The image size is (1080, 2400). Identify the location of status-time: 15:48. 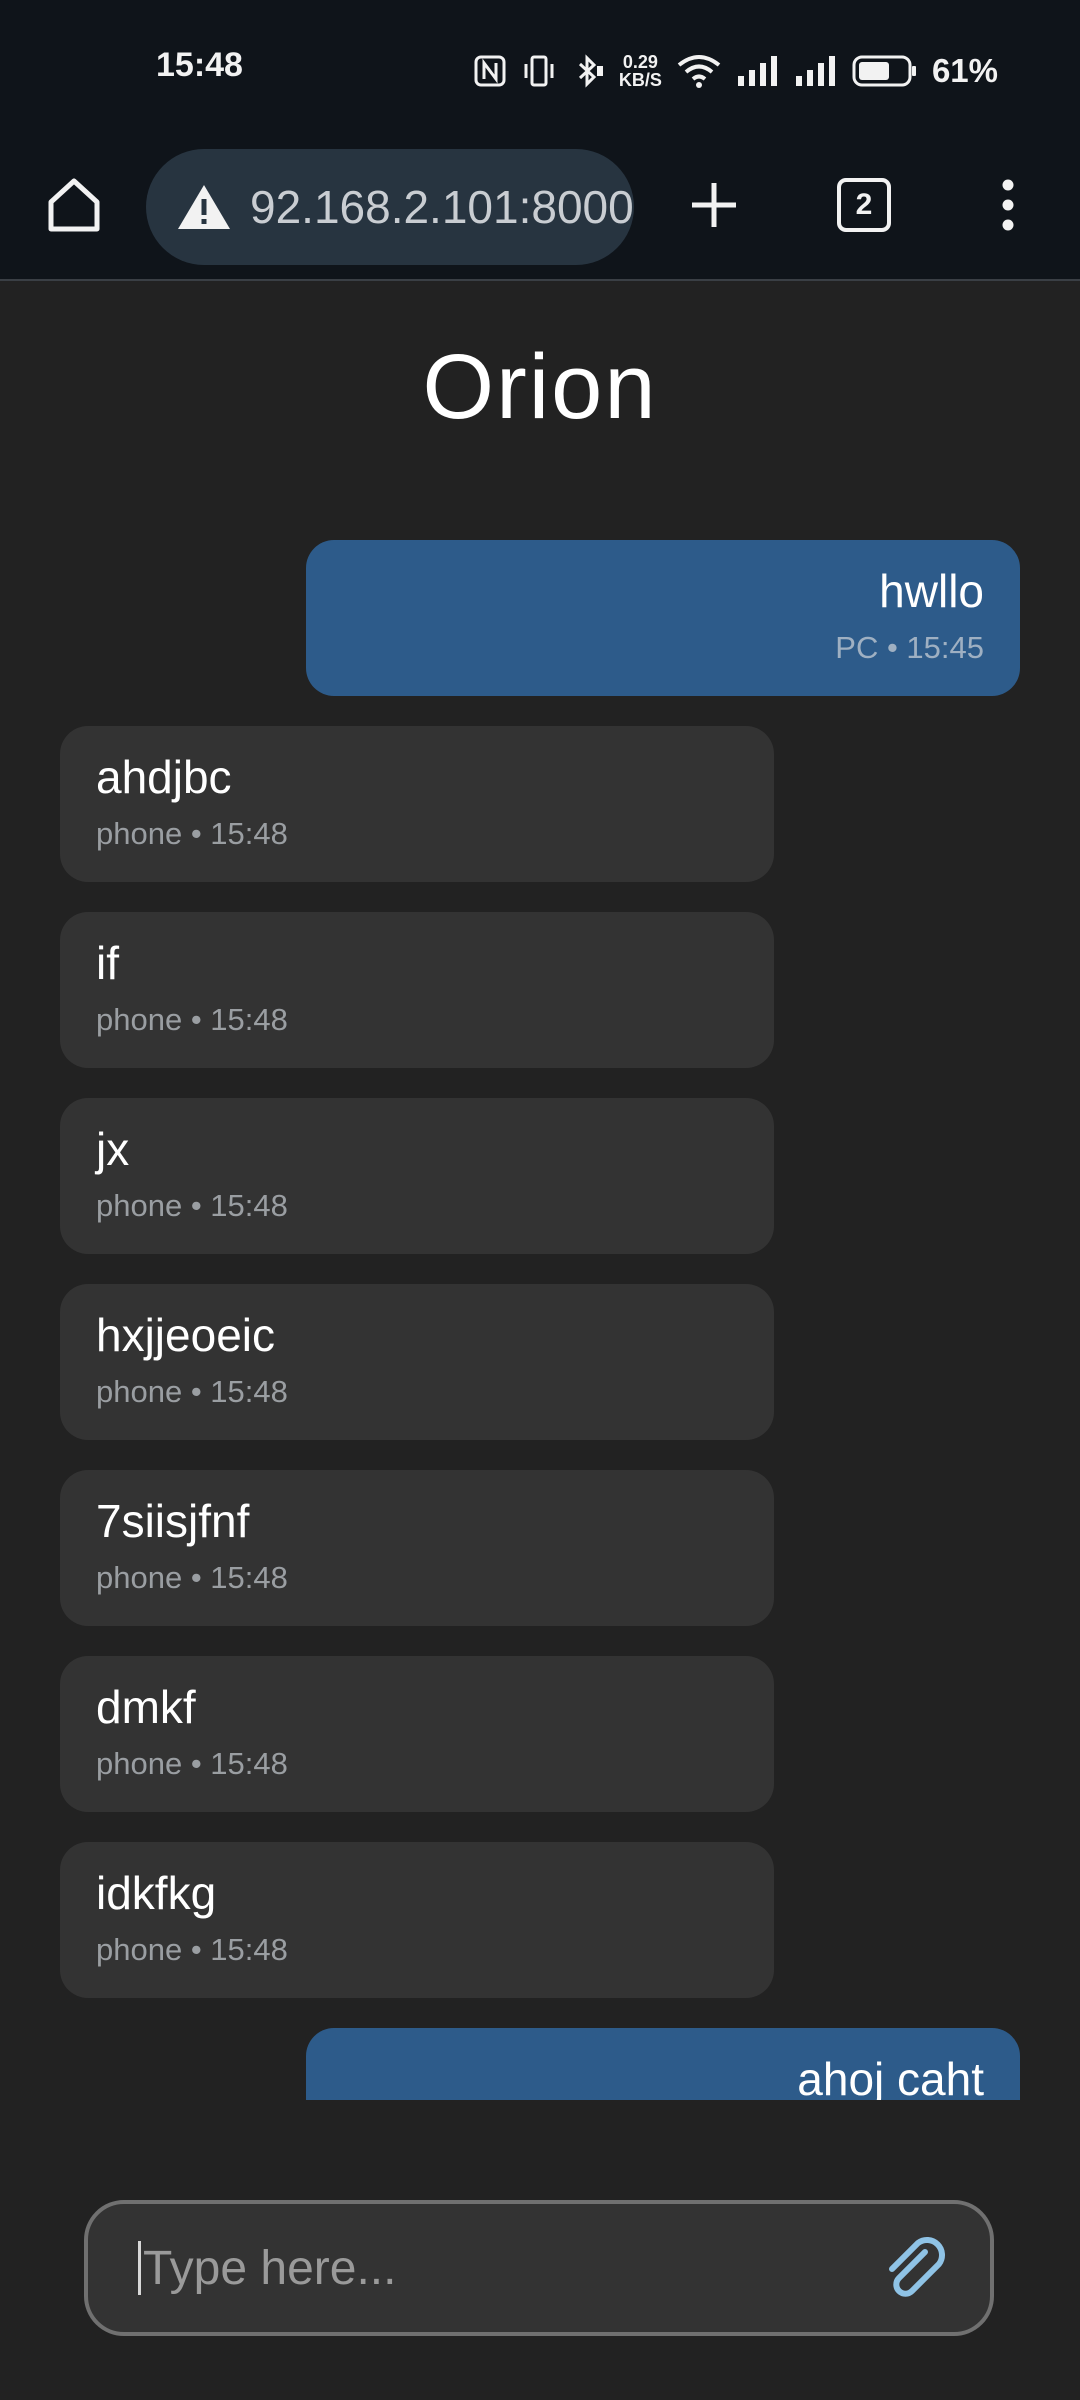
(199, 65).